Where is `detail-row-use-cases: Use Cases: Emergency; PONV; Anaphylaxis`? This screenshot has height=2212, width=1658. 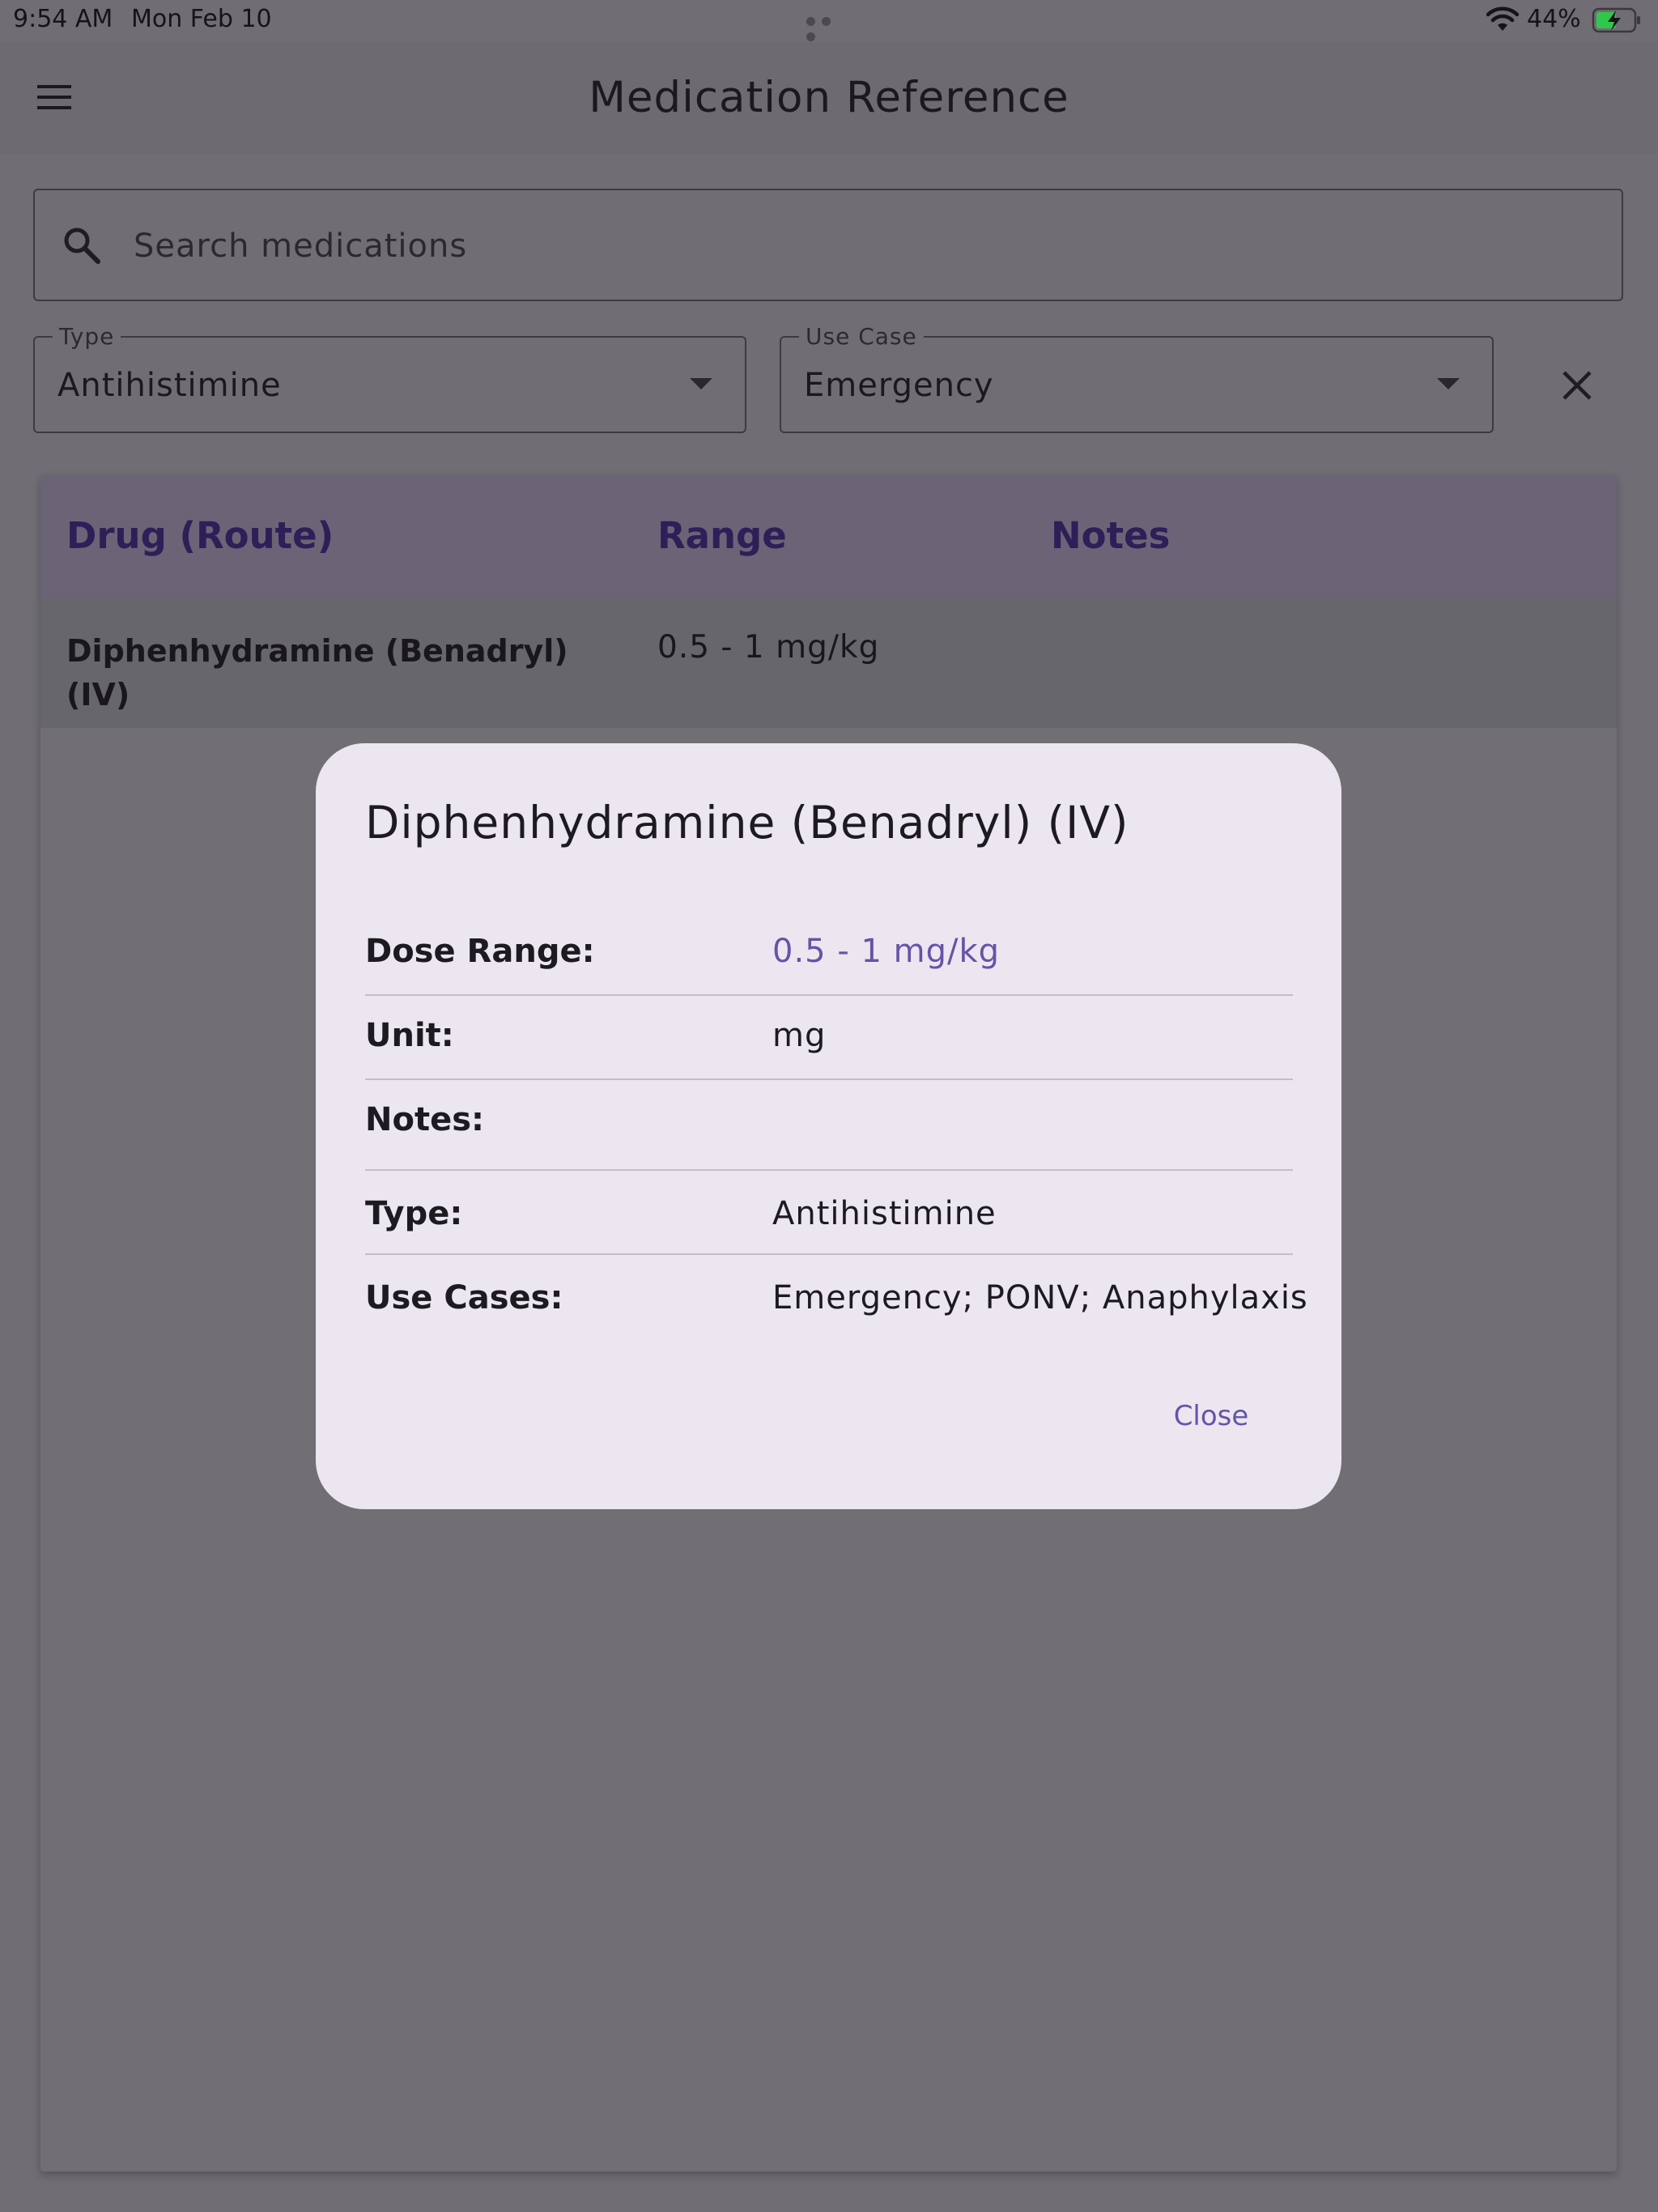 detail-row-use-cases: Use Cases: Emergency; PONV; Anaphylaxis is located at coordinates (836, 1296).